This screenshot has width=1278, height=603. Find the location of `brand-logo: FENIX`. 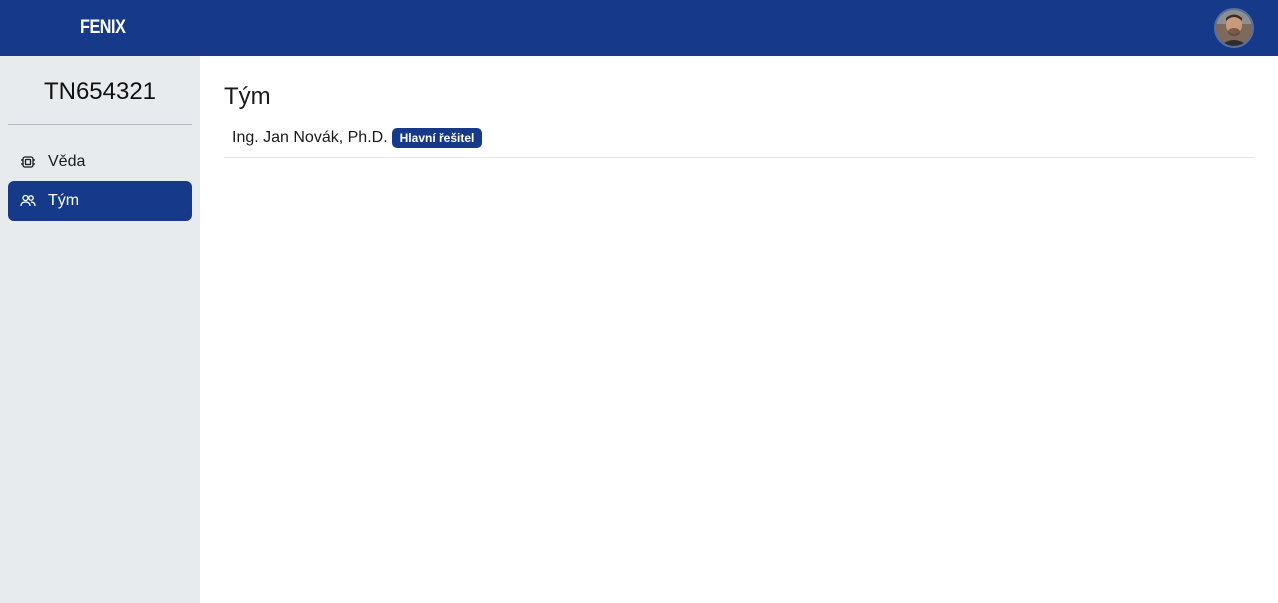

brand-logo: FENIX is located at coordinates (103, 28).